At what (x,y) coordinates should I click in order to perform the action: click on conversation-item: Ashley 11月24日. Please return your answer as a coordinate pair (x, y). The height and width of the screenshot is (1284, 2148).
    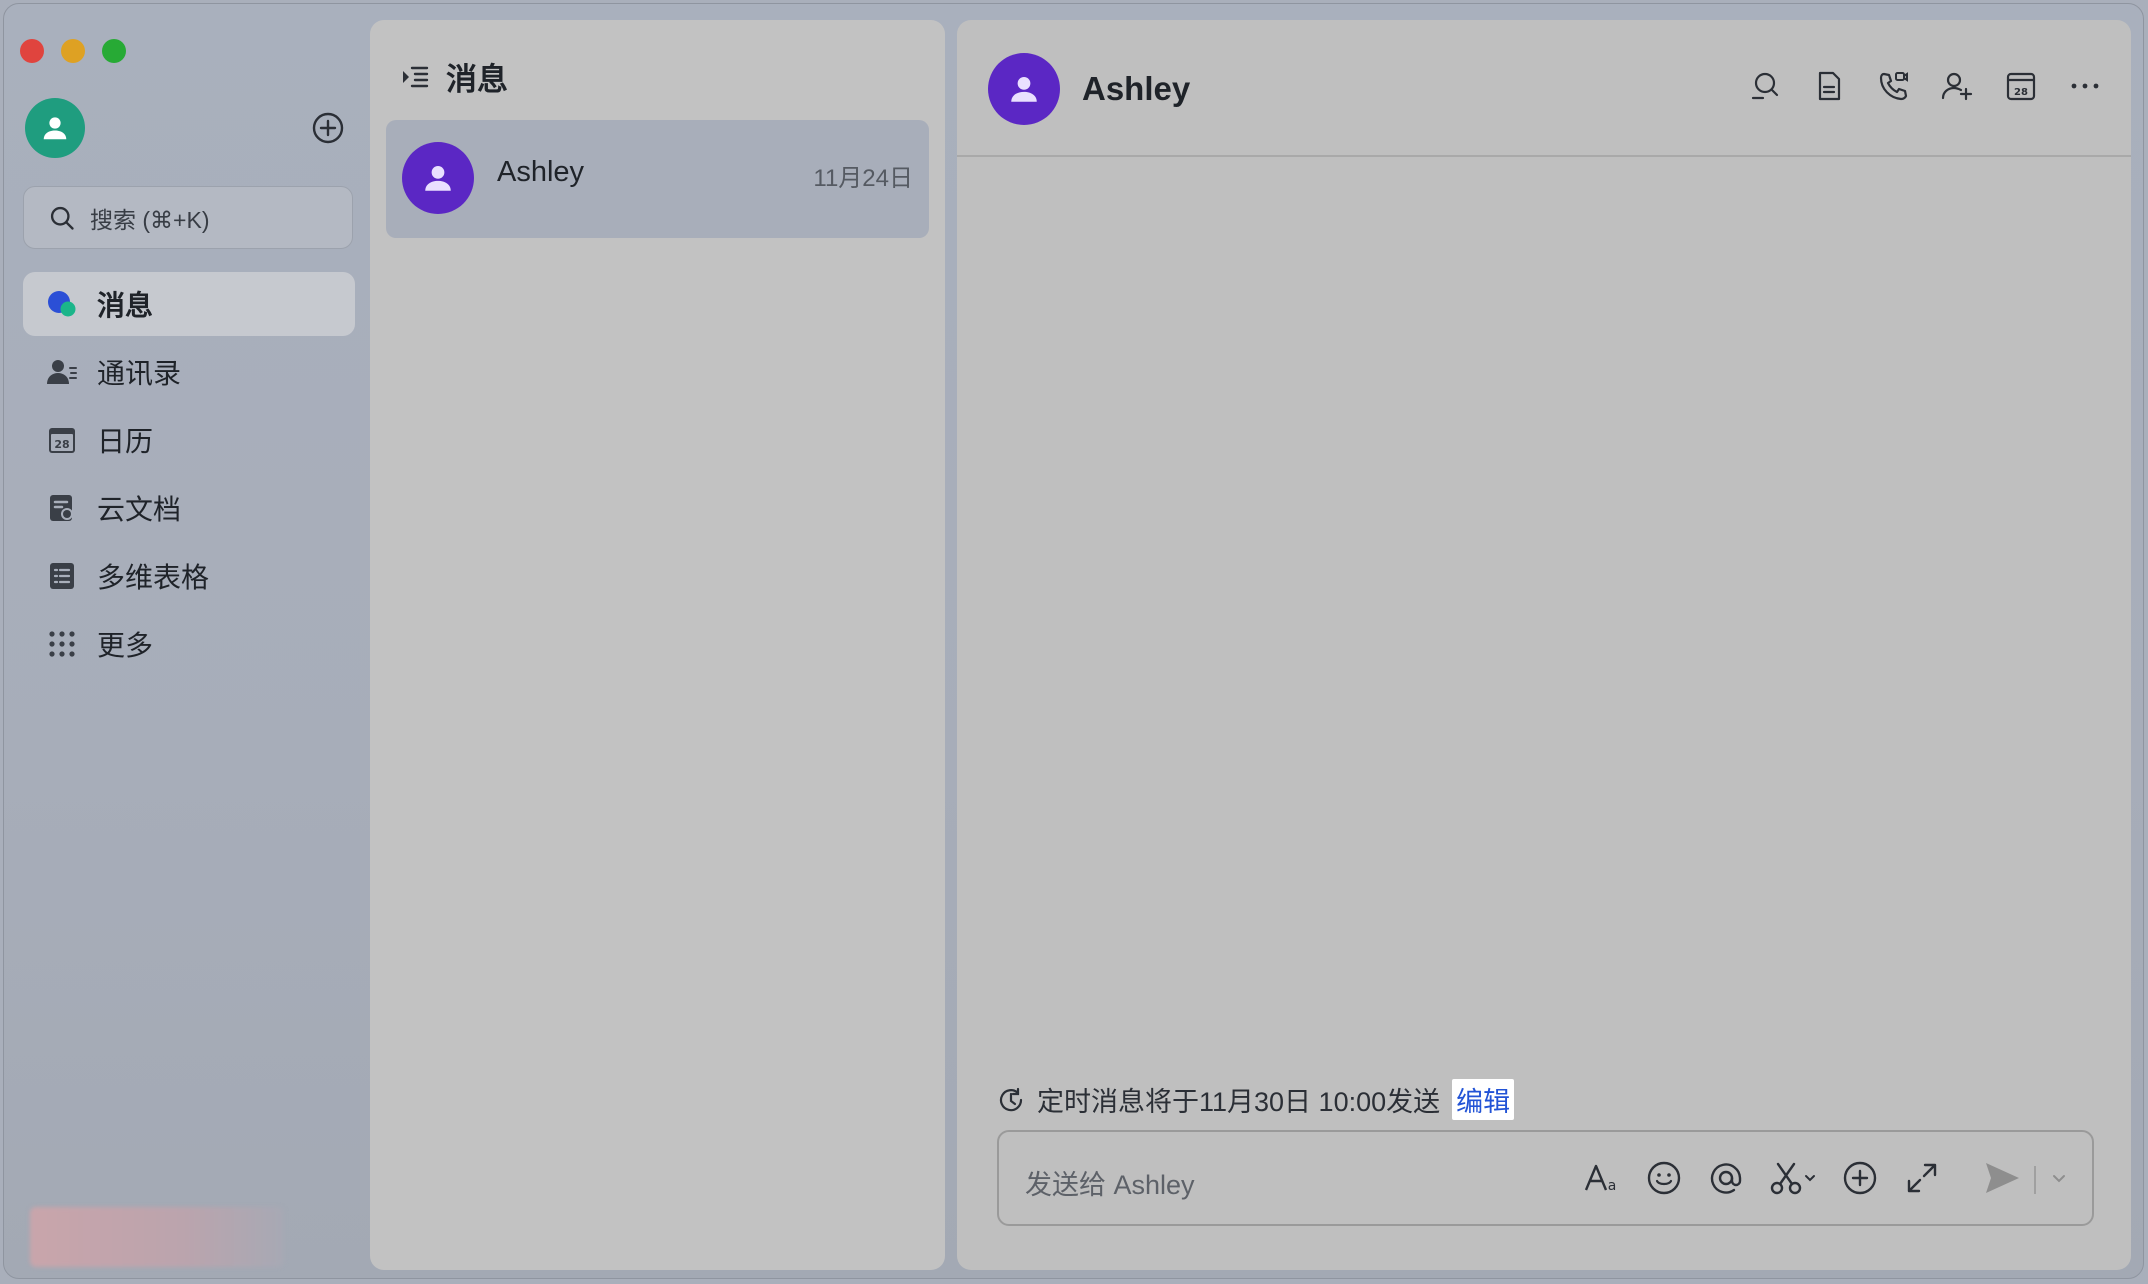
    Looking at the image, I should click on (657, 179).